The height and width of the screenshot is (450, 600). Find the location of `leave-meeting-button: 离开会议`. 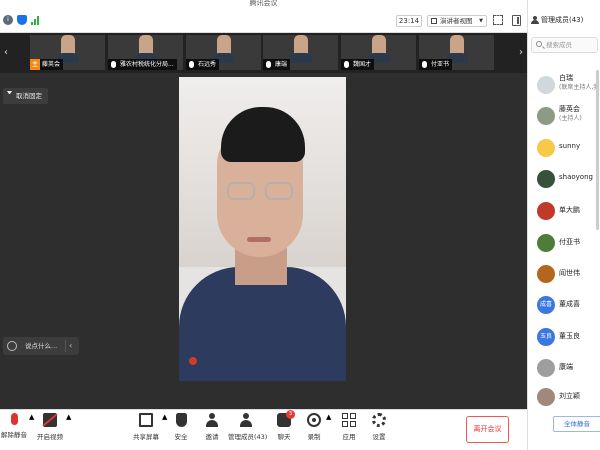

leave-meeting-button: 离开会议 is located at coordinates (487, 429).